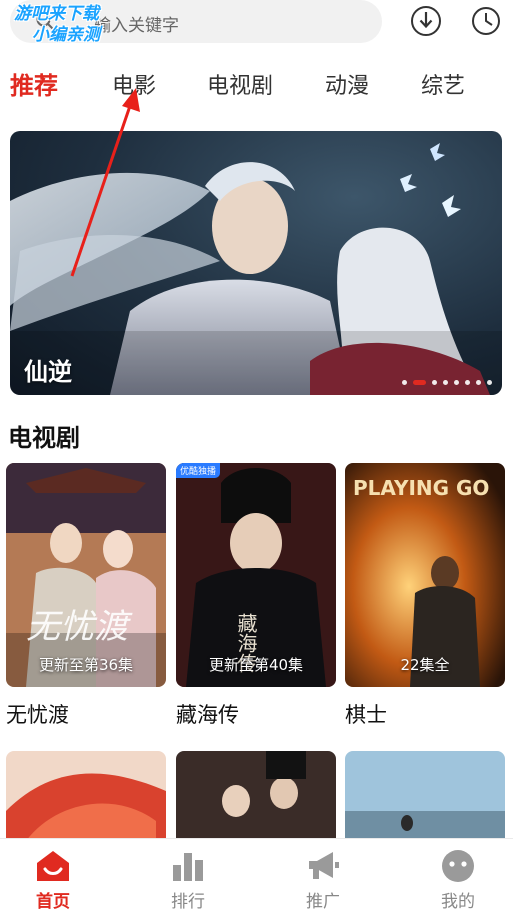 The height and width of the screenshot is (913, 513). I want to click on media-card-canghaizhuan: 藏海传 优酷独播 更新至第40集 藏海传, so click(256, 596).